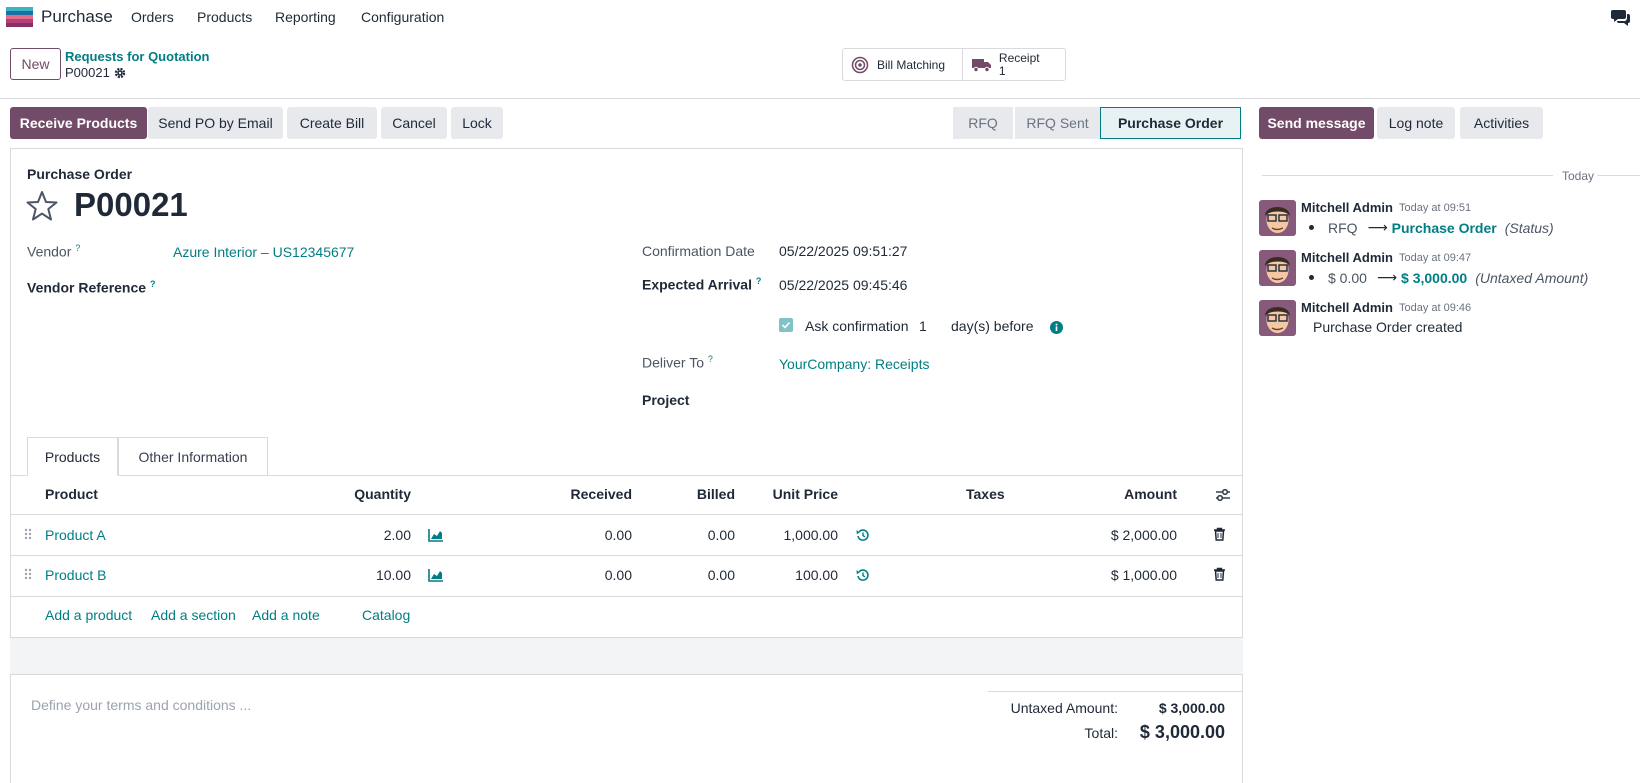 The width and height of the screenshot is (1640, 783). I want to click on new-button: New, so click(35, 64).